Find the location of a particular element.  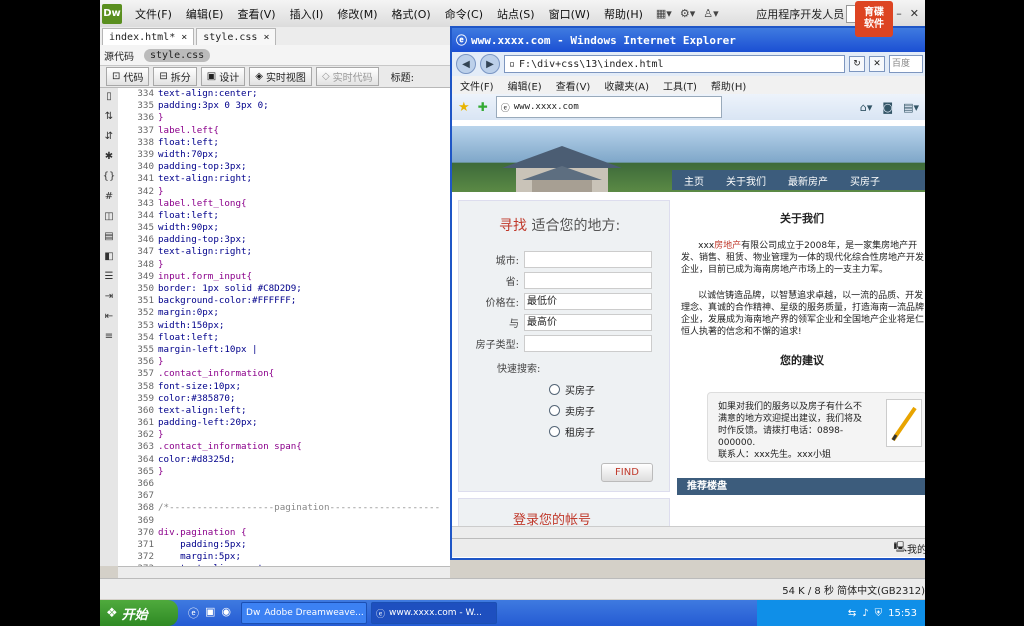

favorites-star-icon: ★ is located at coordinates (464, 107).